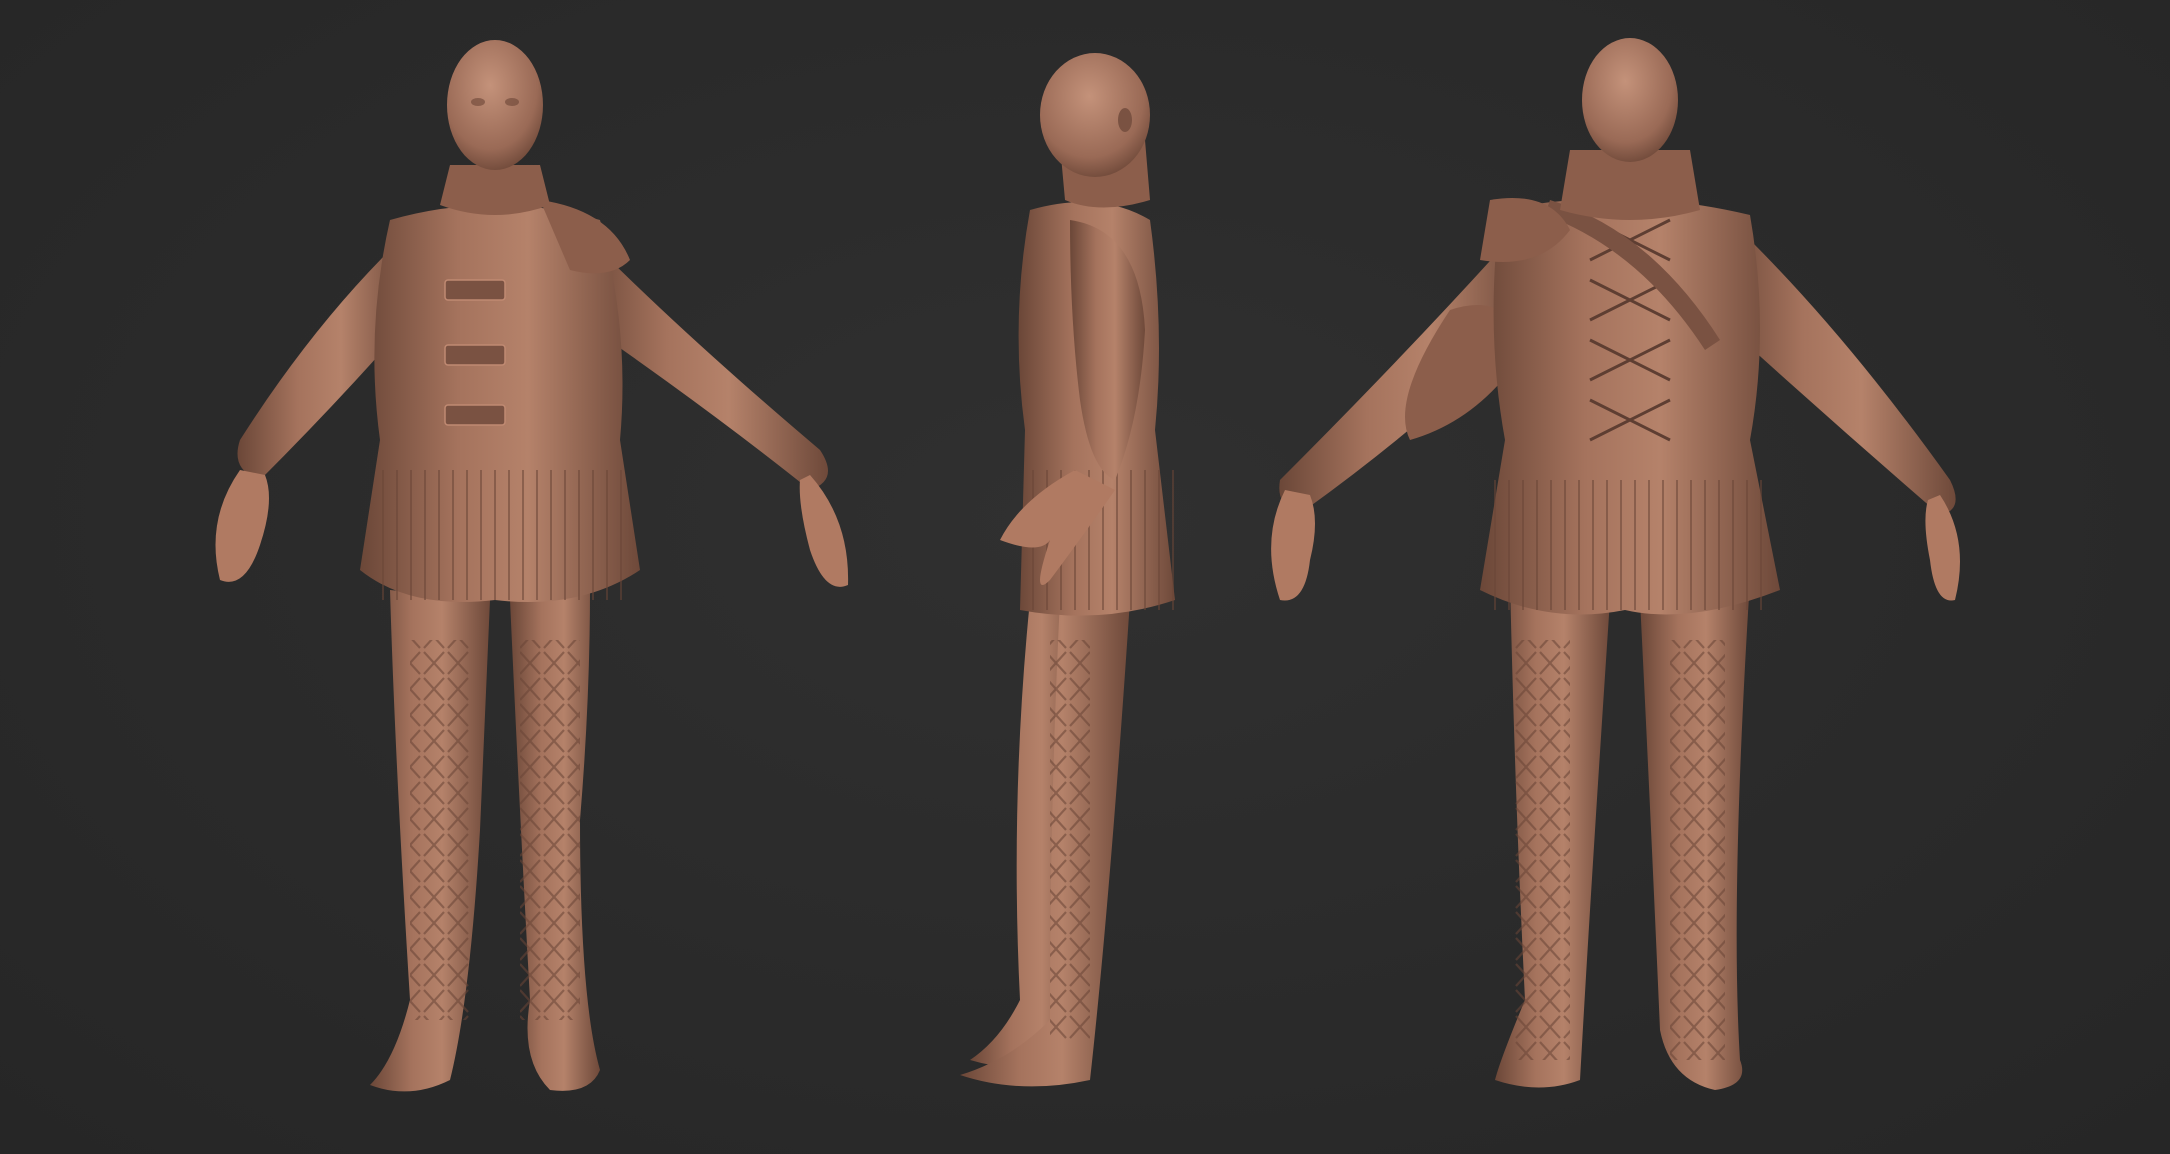  I want to click on back-left-hand, so click(1293, 545).